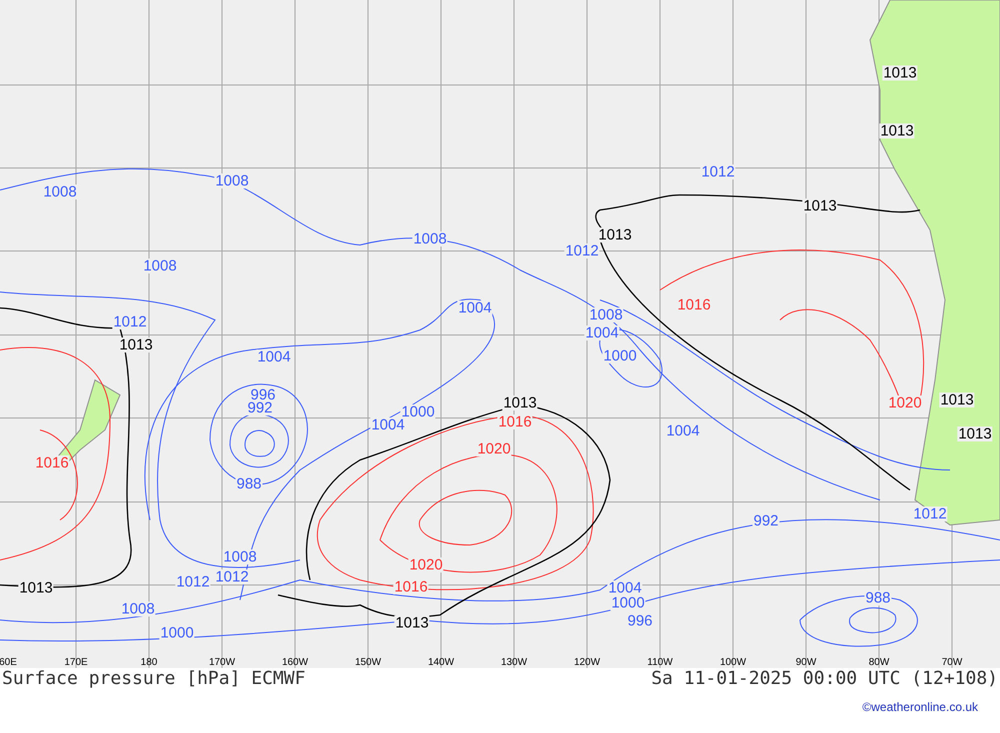 Image resolution: width=1000 pixels, height=733 pixels. I want to click on longitude-label: 180, so click(149, 663).